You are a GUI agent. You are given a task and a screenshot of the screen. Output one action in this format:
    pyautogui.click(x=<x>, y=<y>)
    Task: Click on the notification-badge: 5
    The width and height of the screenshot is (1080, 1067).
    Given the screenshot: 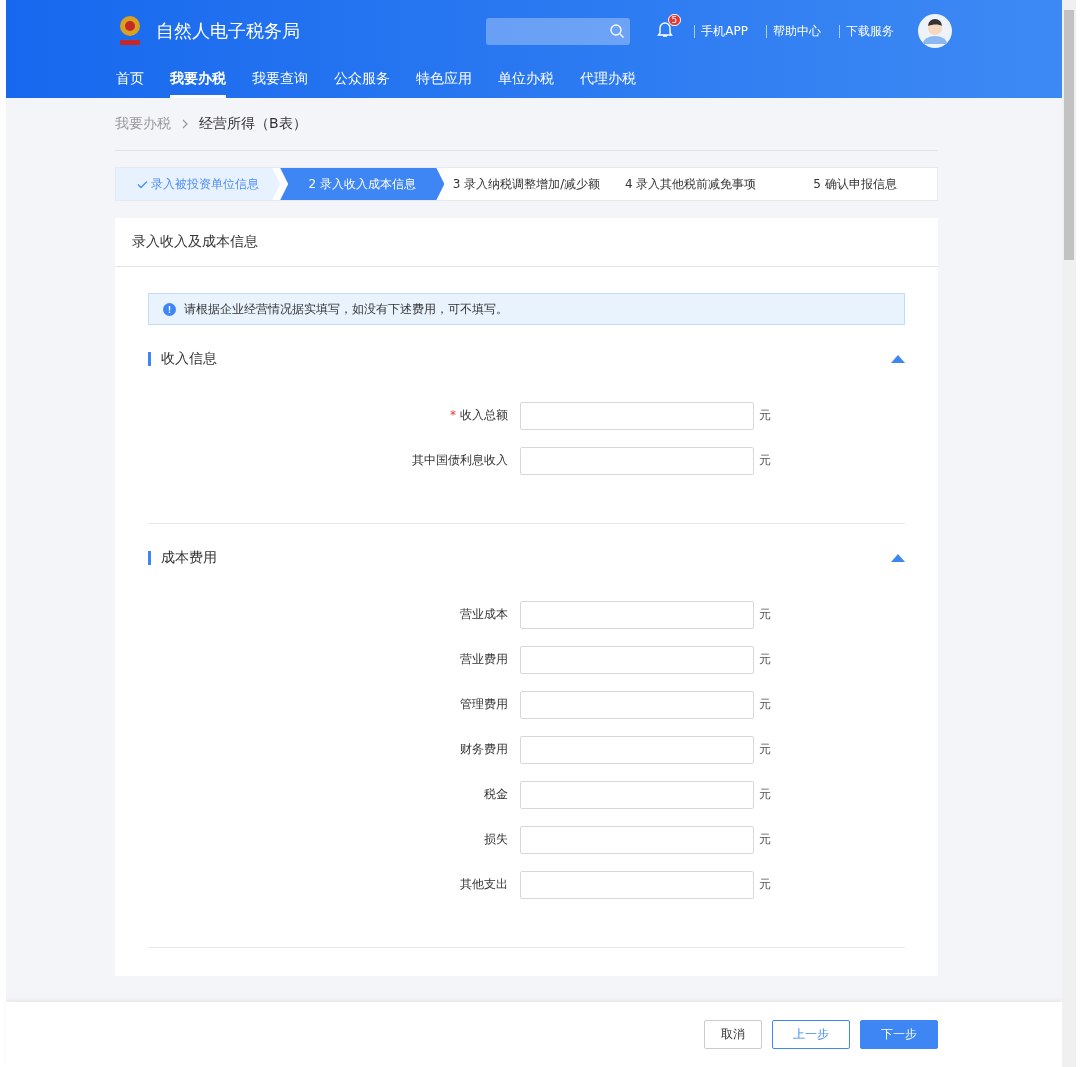 What is the action you would take?
    pyautogui.click(x=674, y=20)
    